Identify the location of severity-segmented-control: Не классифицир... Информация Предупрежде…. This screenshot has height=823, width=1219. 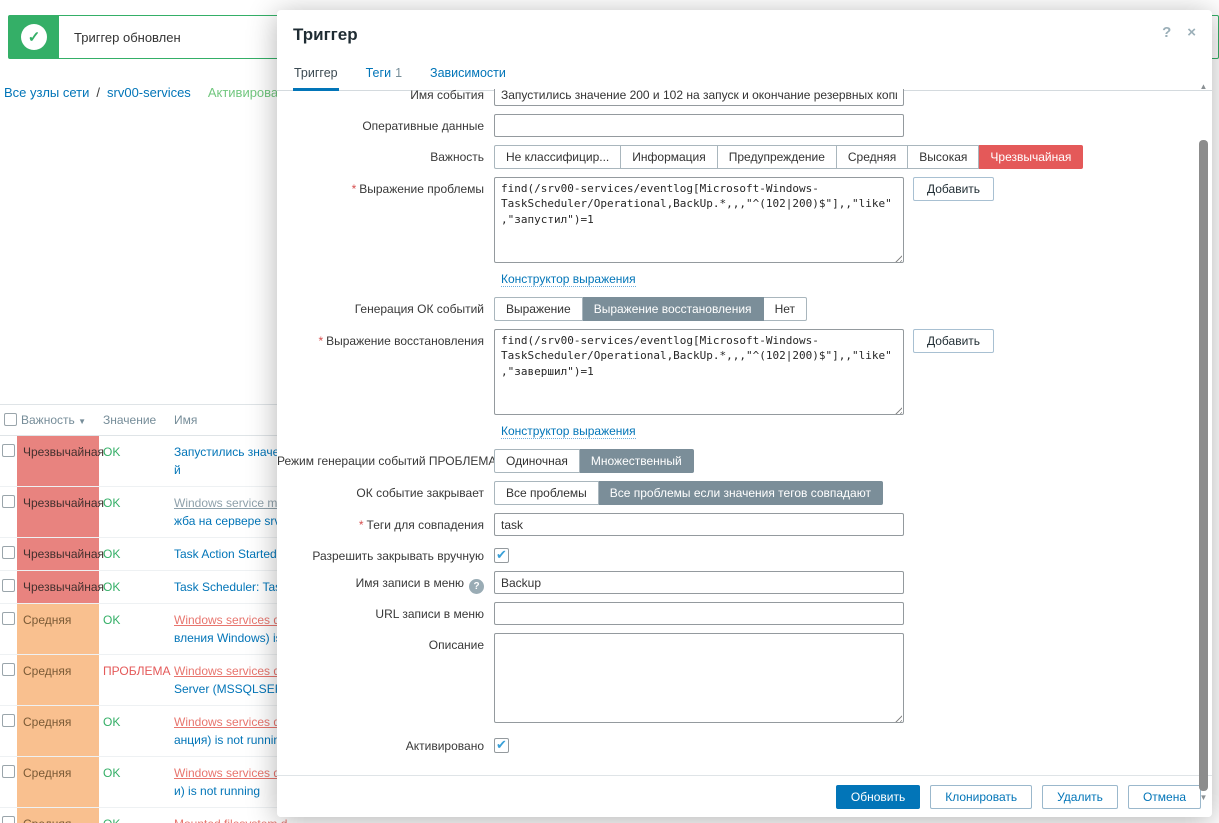
(789, 157).